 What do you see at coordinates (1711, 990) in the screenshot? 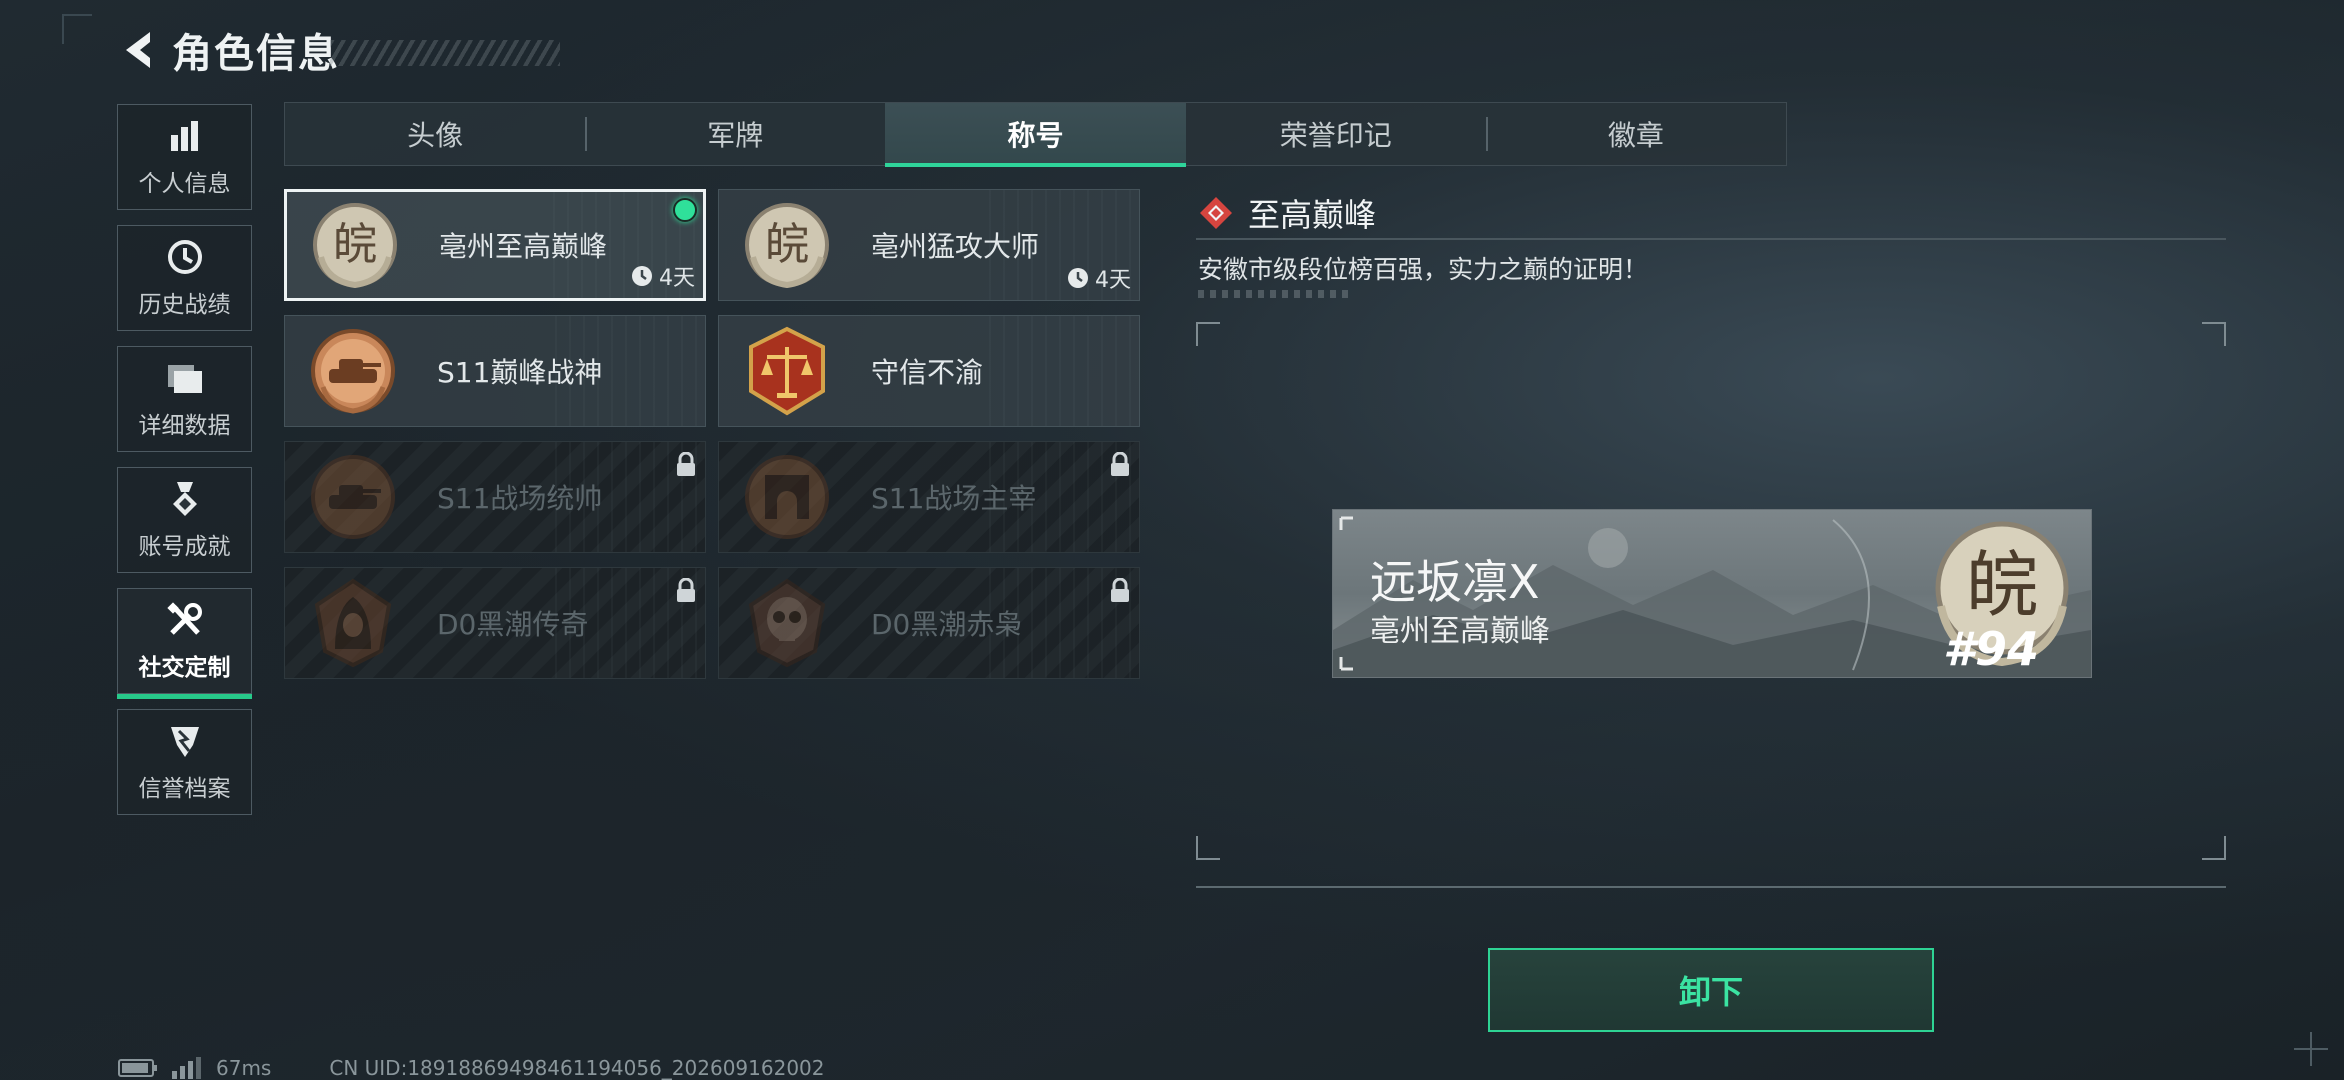
I see `unequip-button: 卸下` at bounding box center [1711, 990].